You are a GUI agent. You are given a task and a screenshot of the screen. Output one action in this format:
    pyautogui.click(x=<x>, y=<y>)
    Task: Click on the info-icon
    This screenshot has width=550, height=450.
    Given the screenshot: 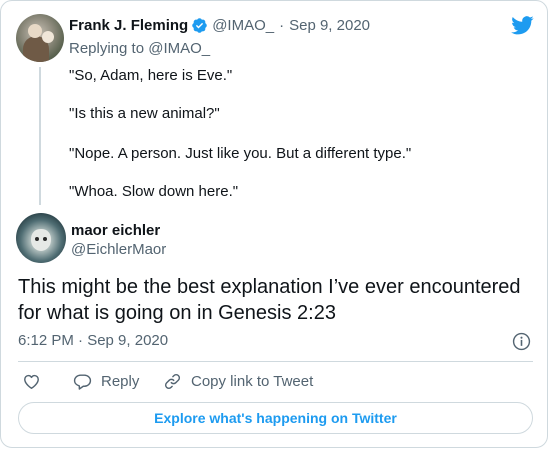 What is the action you would take?
    pyautogui.click(x=521, y=341)
    